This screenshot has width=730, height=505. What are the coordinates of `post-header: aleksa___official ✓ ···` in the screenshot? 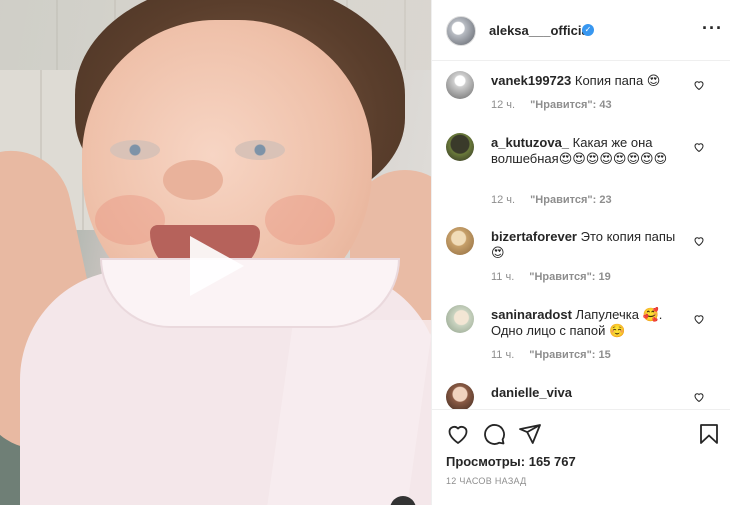 It's located at (581, 30).